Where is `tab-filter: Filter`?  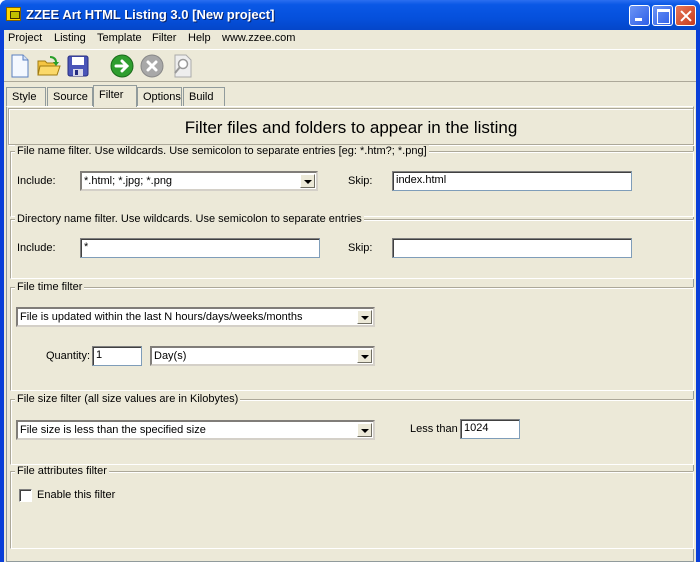 tab-filter: Filter is located at coordinates (115, 96).